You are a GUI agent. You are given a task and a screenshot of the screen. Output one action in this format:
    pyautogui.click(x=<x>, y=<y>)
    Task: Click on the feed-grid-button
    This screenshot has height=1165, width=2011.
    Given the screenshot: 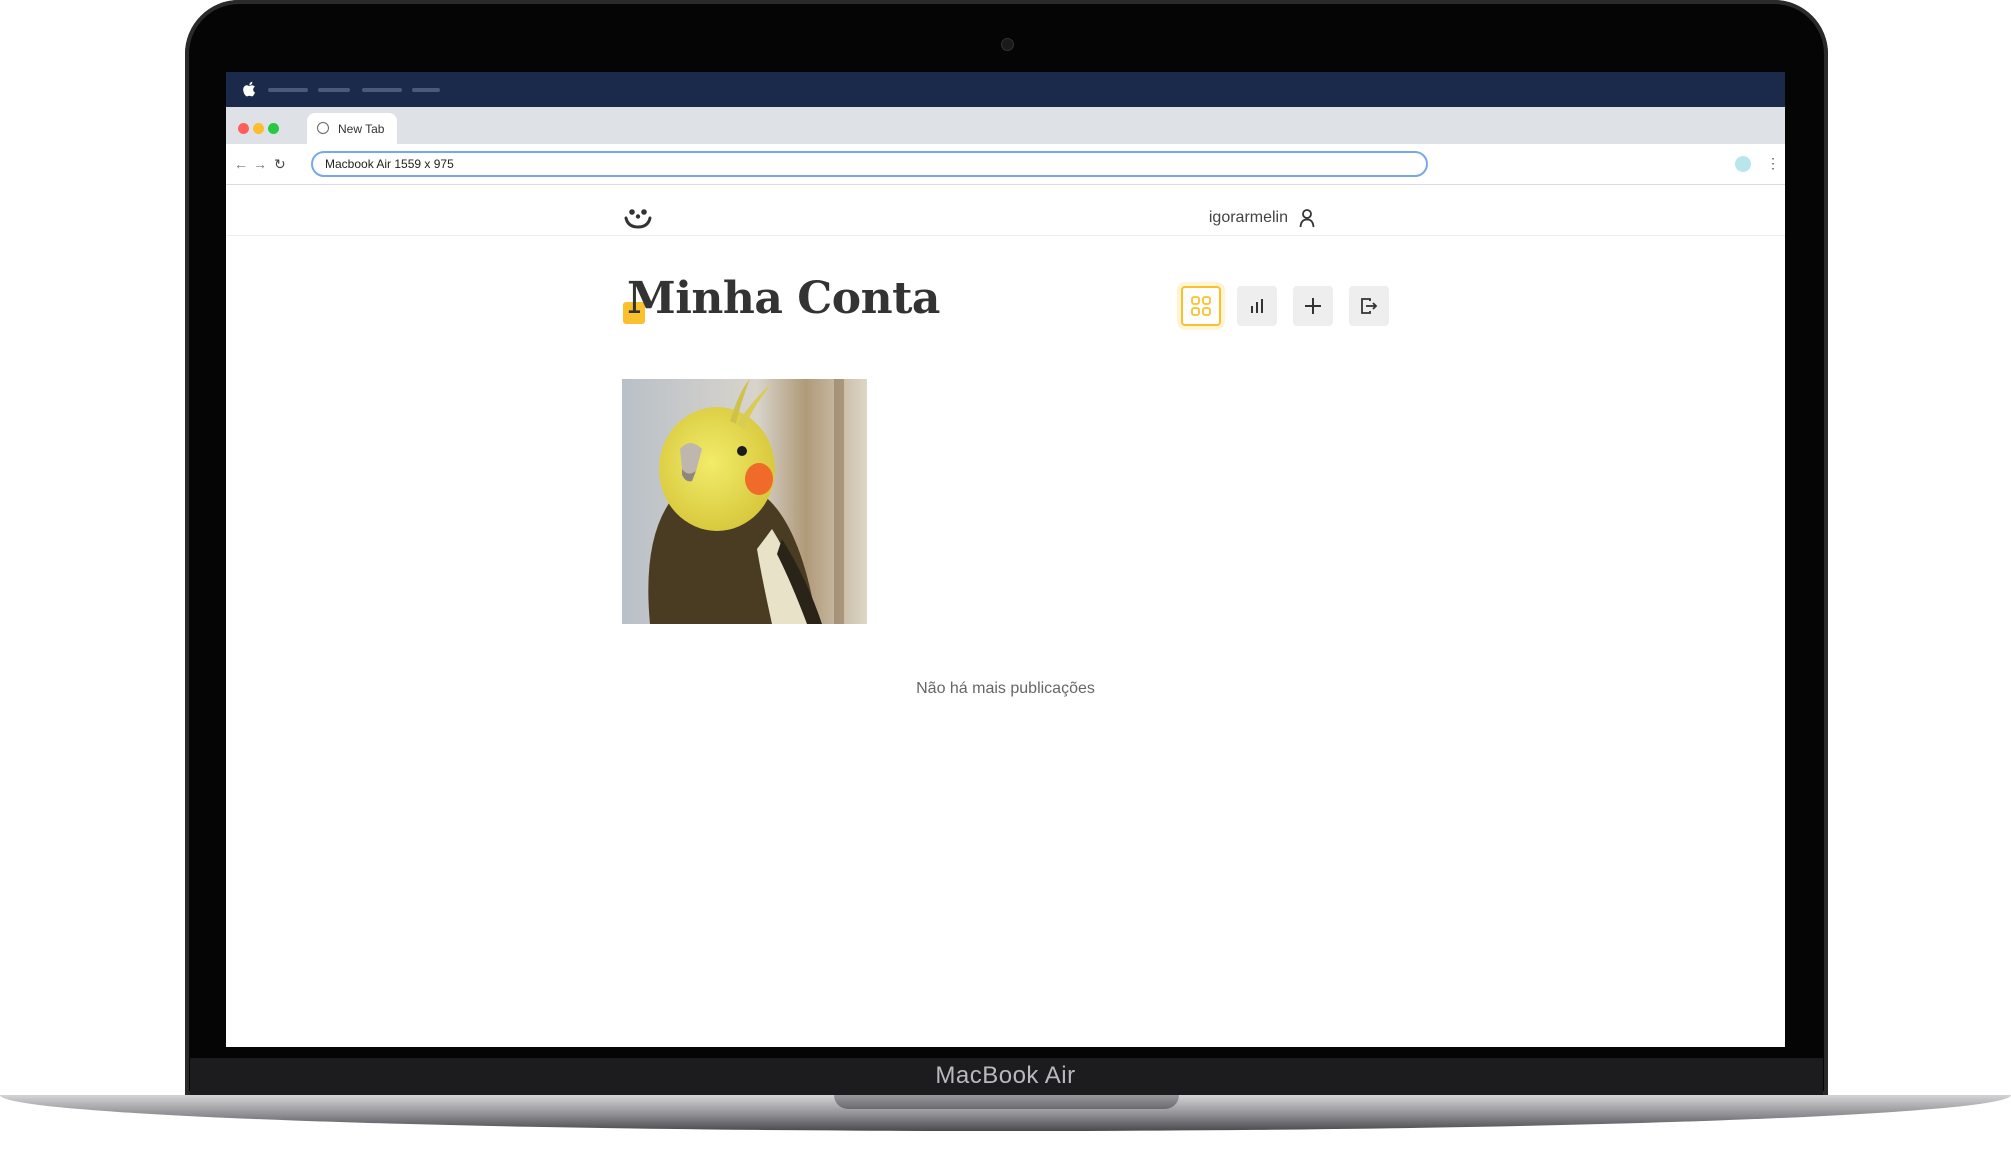 What is the action you would take?
    pyautogui.click(x=1201, y=306)
    